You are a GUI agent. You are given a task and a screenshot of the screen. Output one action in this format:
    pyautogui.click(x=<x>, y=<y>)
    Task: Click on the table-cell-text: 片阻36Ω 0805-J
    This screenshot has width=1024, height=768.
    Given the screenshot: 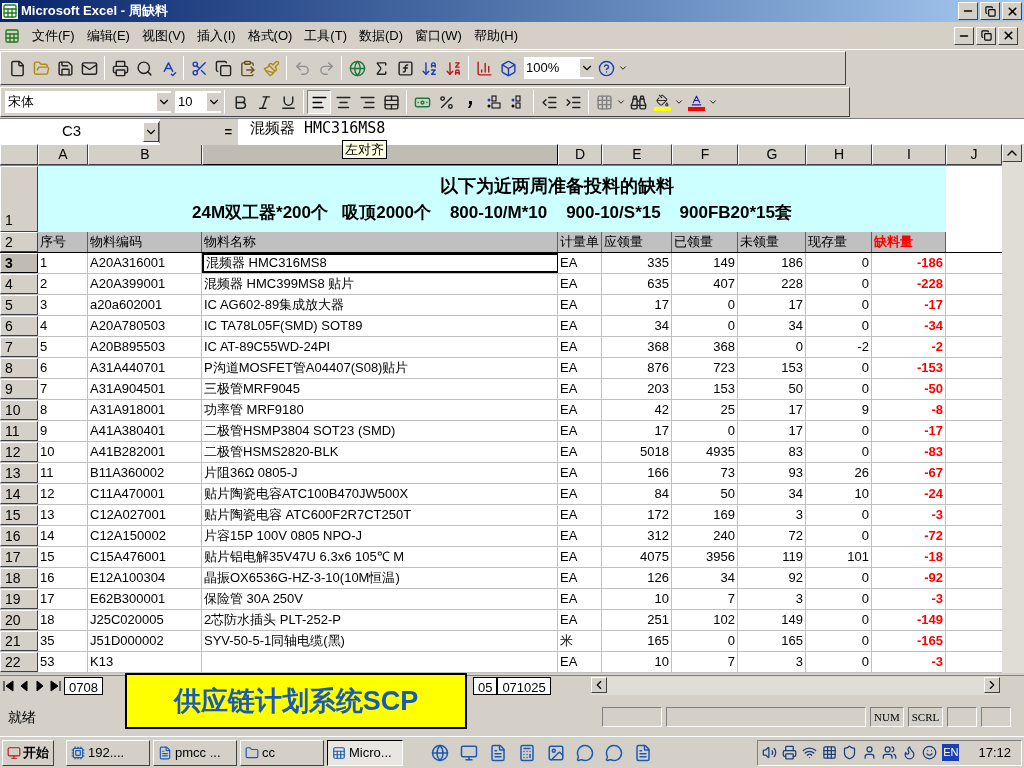 What is the action you would take?
    pyautogui.click(x=251, y=473)
    